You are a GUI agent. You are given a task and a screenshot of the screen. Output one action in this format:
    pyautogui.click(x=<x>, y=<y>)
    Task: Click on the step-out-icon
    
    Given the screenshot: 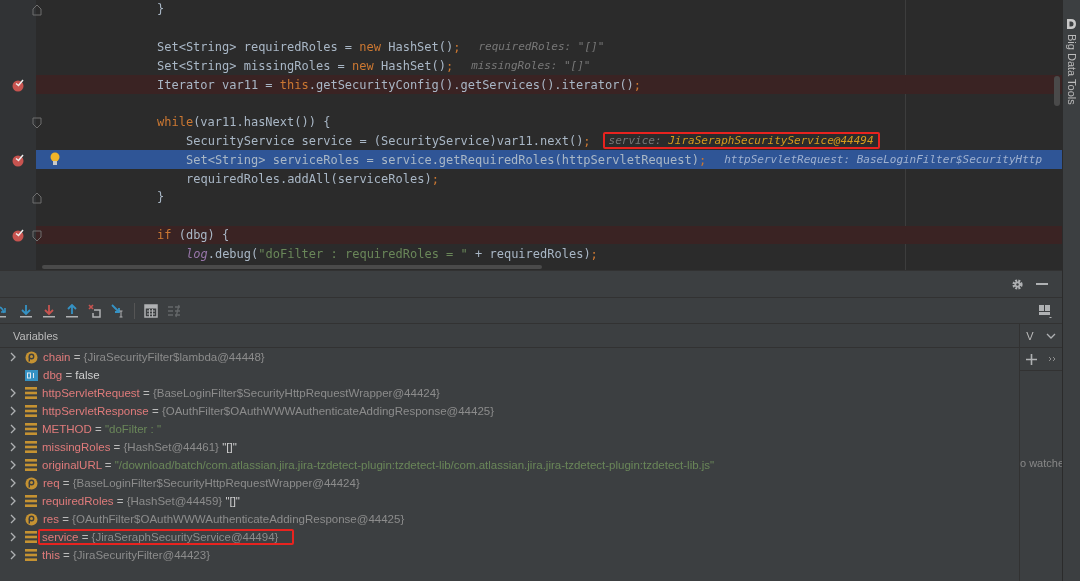 What is the action you would take?
    pyautogui.click(x=72, y=310)
    